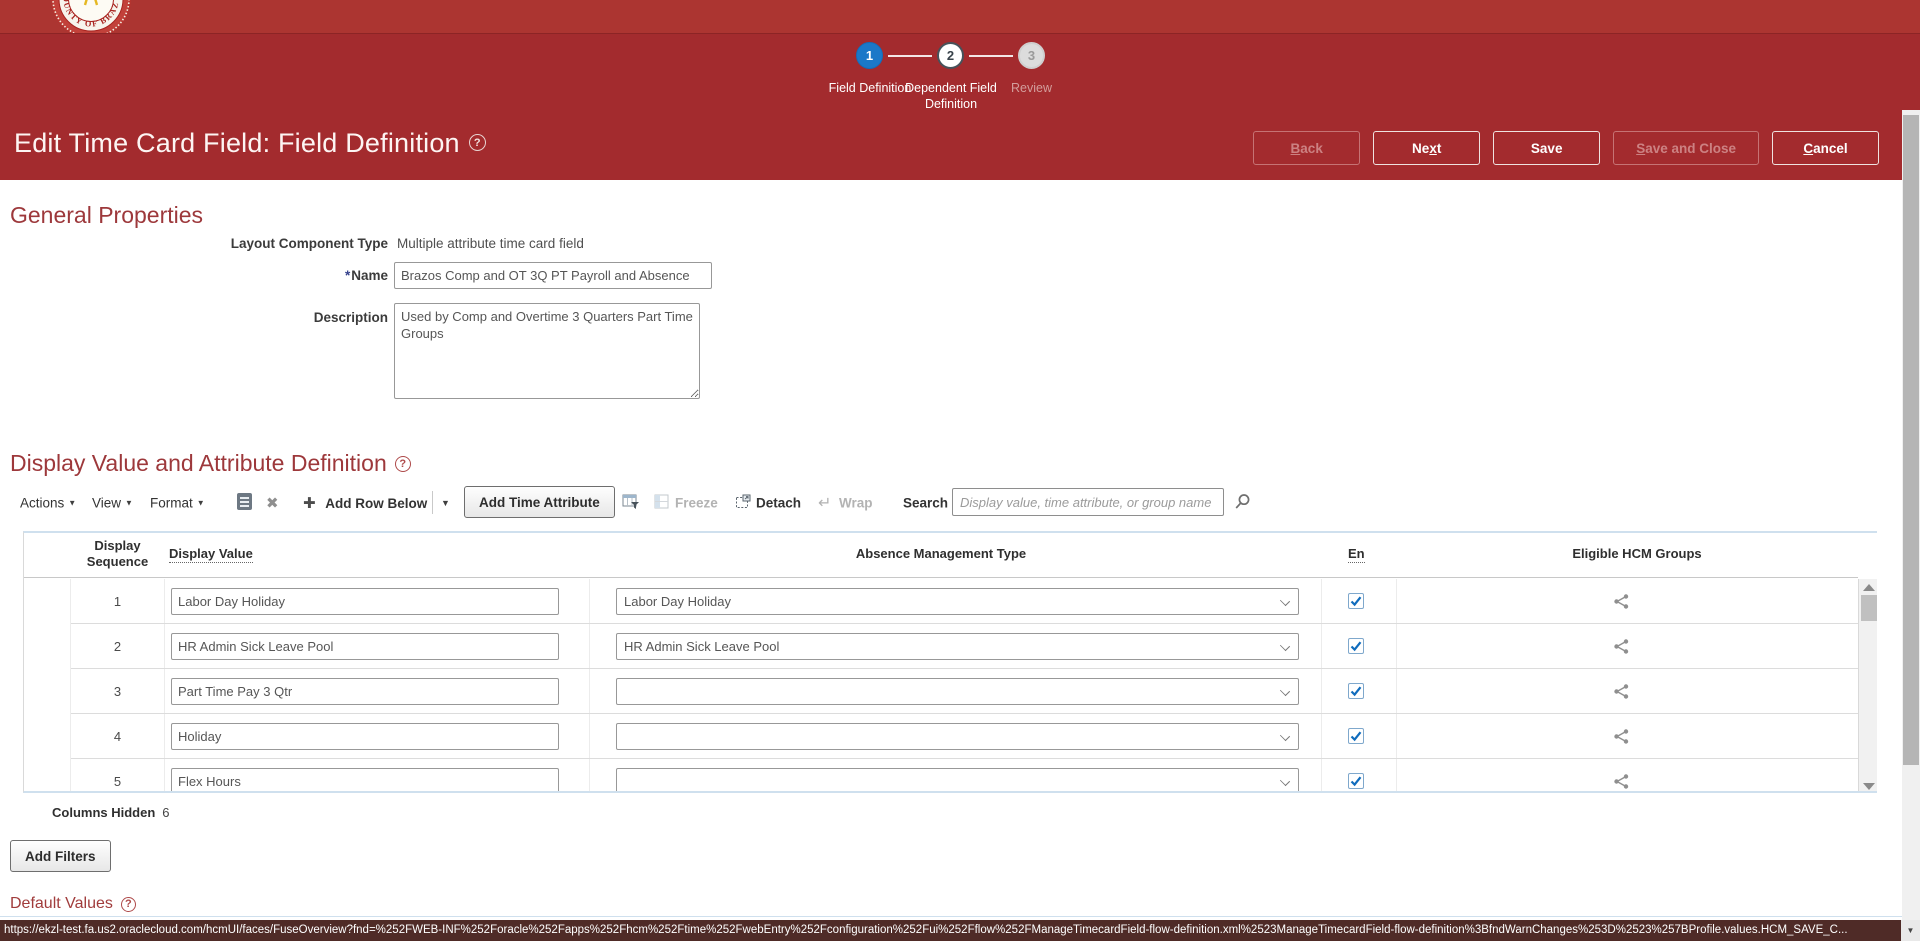 This screenshot has height=941, width=1920. I want to click on wrap-button: Wrap, so click(856, 502).